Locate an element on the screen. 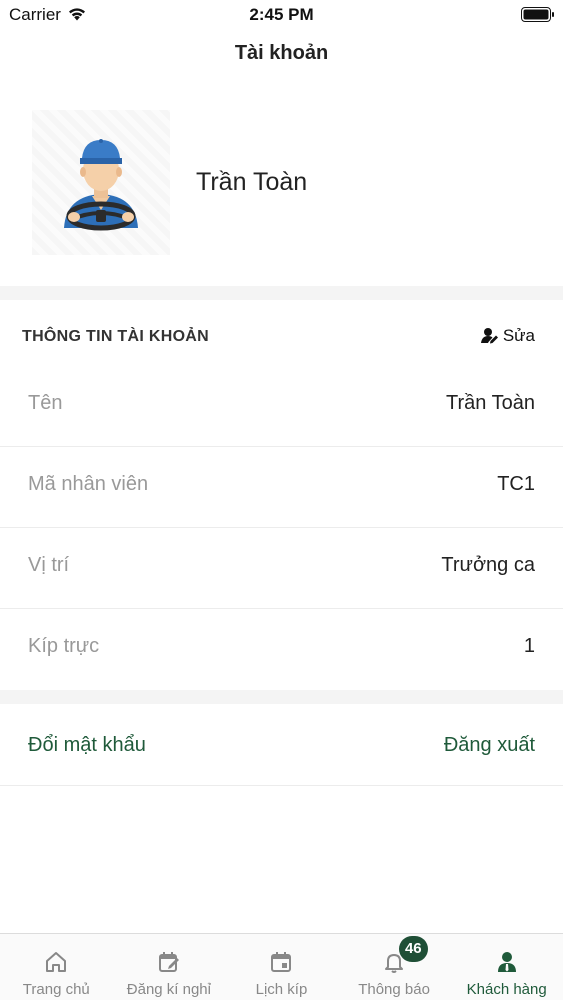 This screenshot has height=1000, width=563. page-title: Tài khoản is located at coordinates (281, 53).